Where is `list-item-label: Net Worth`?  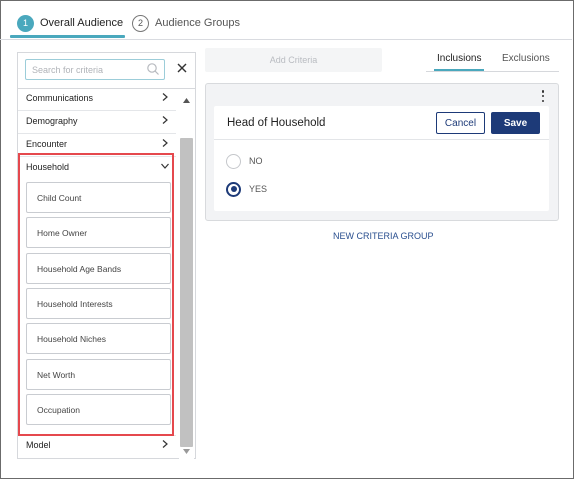 list-item-label: Net Worth is located at coordinates (56, 374).